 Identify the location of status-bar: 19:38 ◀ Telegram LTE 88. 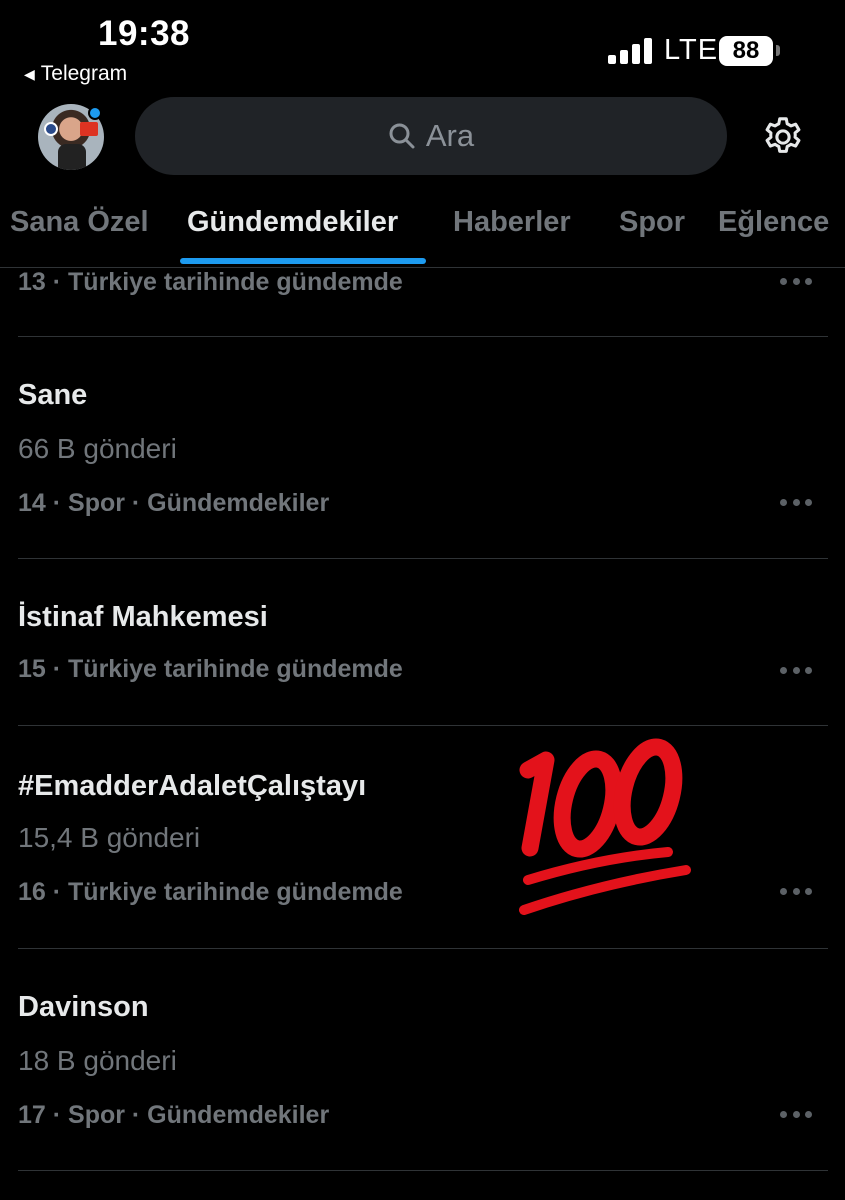
(422, 47).